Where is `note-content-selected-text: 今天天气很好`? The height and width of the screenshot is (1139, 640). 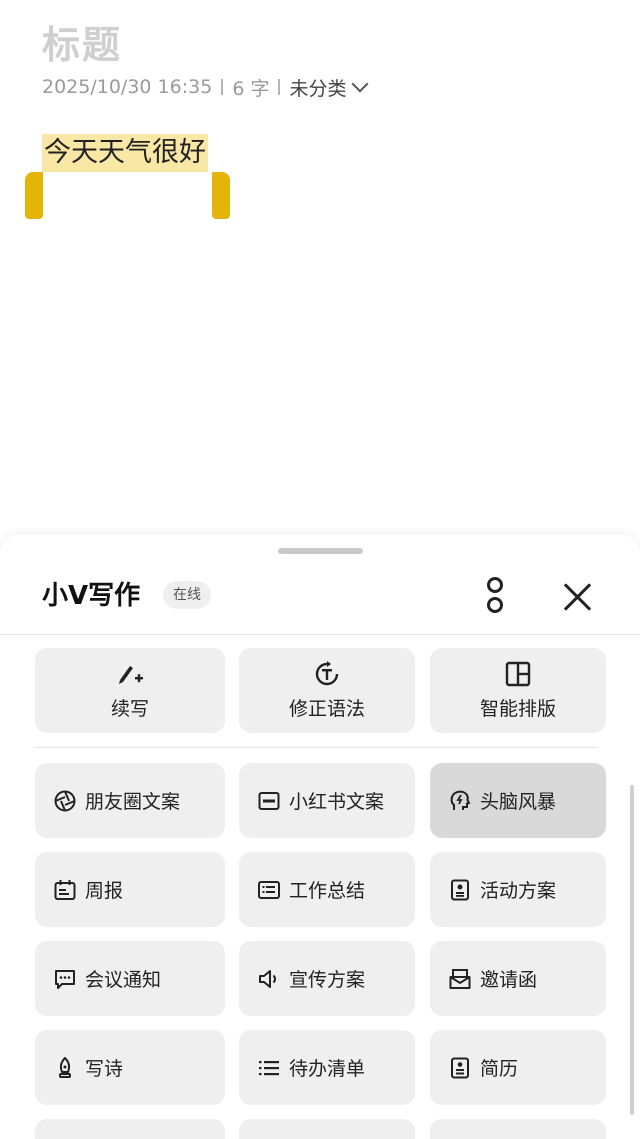 note-content-selected-text: 今天天气很好 is located at coordinates (125, 153).